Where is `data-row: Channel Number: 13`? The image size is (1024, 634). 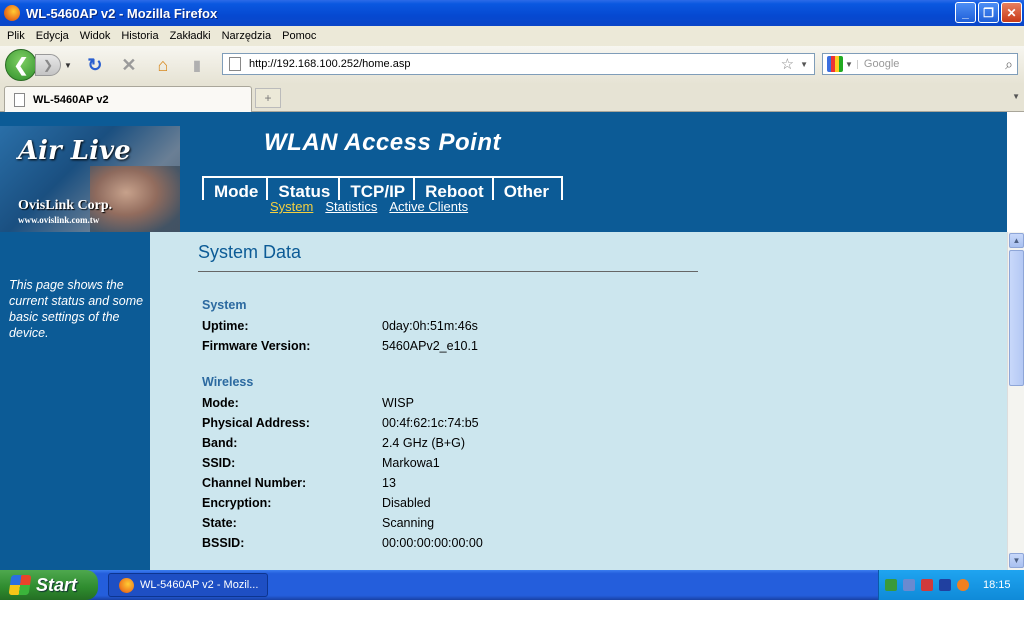 data-row: Channel Number: 13 is located at coordinates (448, 483).